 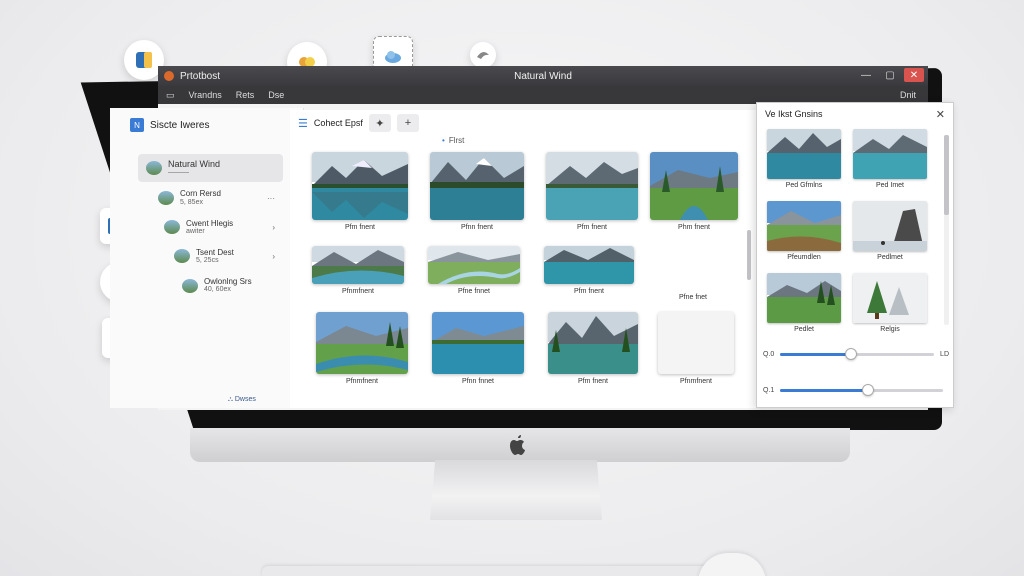 I want to click on panel-thumb: Ped Imet, so click(x=890, y=159).